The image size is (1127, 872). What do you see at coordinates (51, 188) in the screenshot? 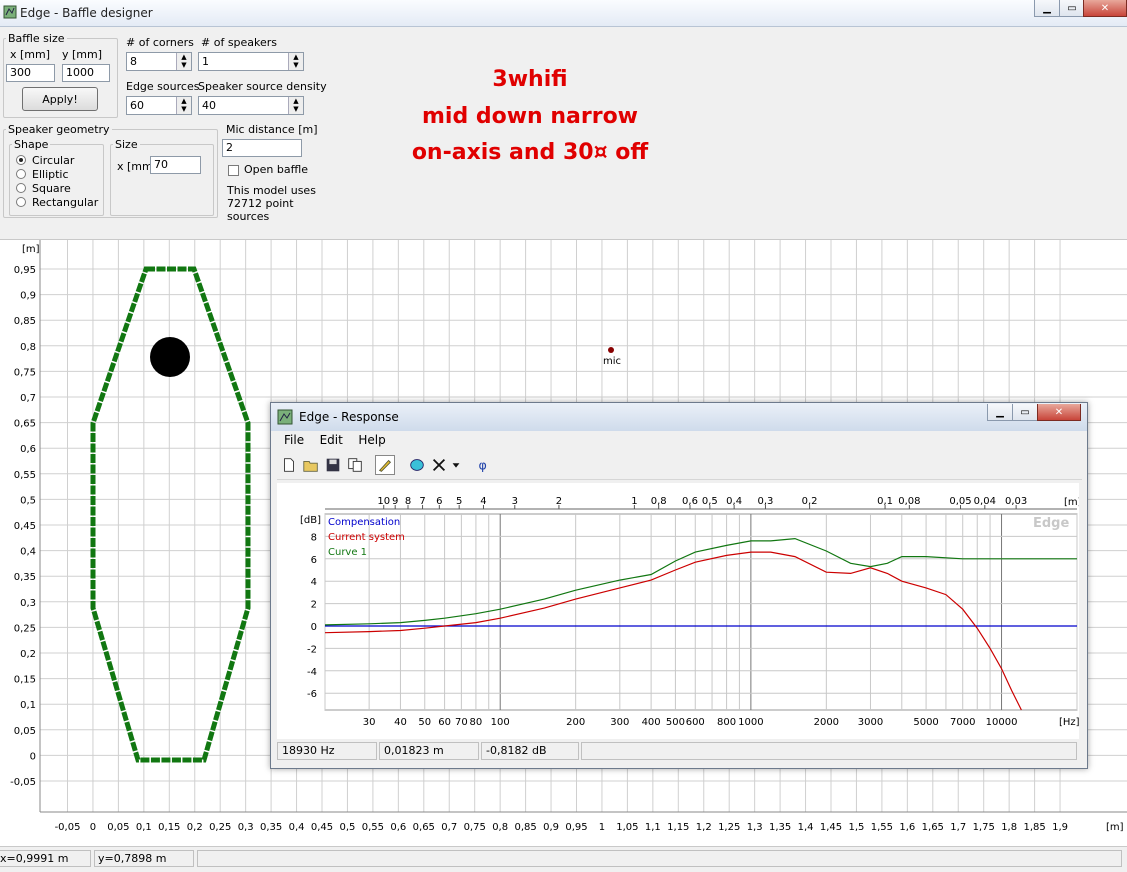
I see `shape-square-label: Square` at bounding box center [51, 188].